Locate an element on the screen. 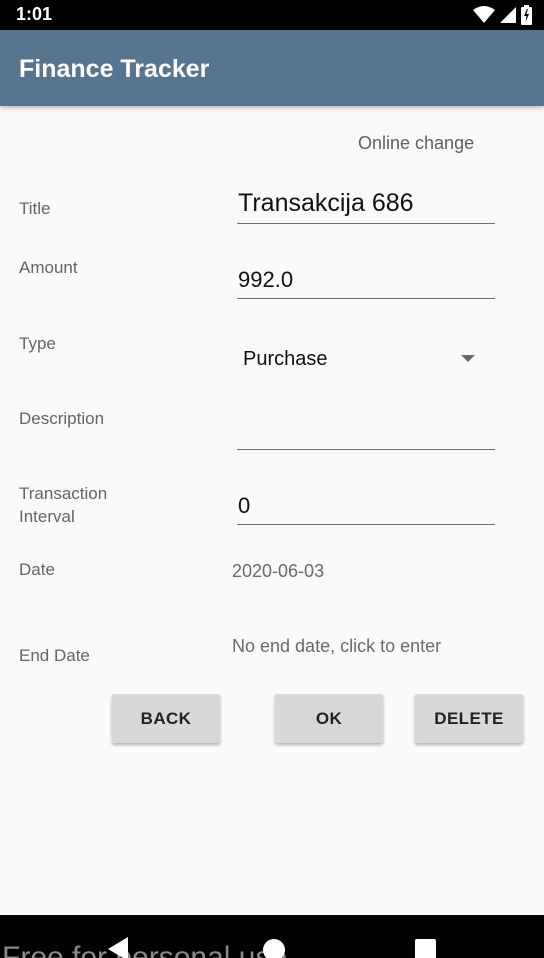 The image size is (544, 958). ok-button: OK is located at coordinates (329, 718).